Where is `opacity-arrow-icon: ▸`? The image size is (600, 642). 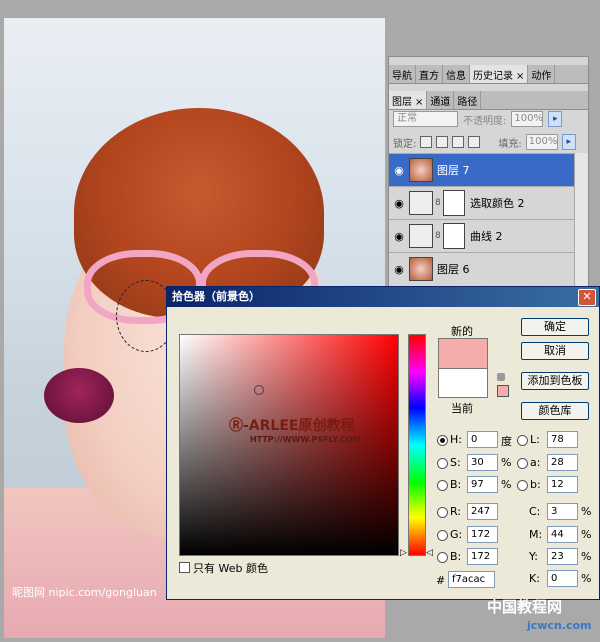 opacity-arrow-icon: ▸ is located at coordinates (555, 119).